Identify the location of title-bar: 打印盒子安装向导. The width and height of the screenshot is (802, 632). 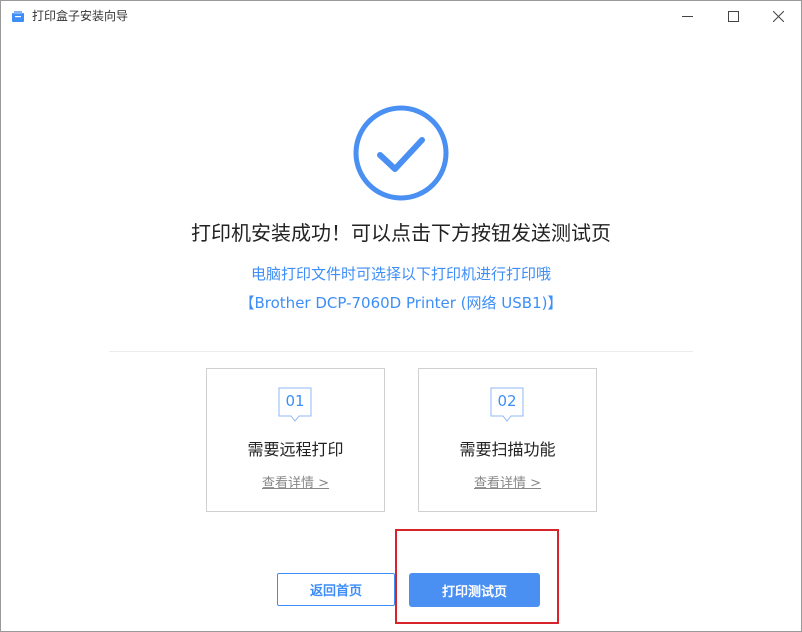
(401, 16).